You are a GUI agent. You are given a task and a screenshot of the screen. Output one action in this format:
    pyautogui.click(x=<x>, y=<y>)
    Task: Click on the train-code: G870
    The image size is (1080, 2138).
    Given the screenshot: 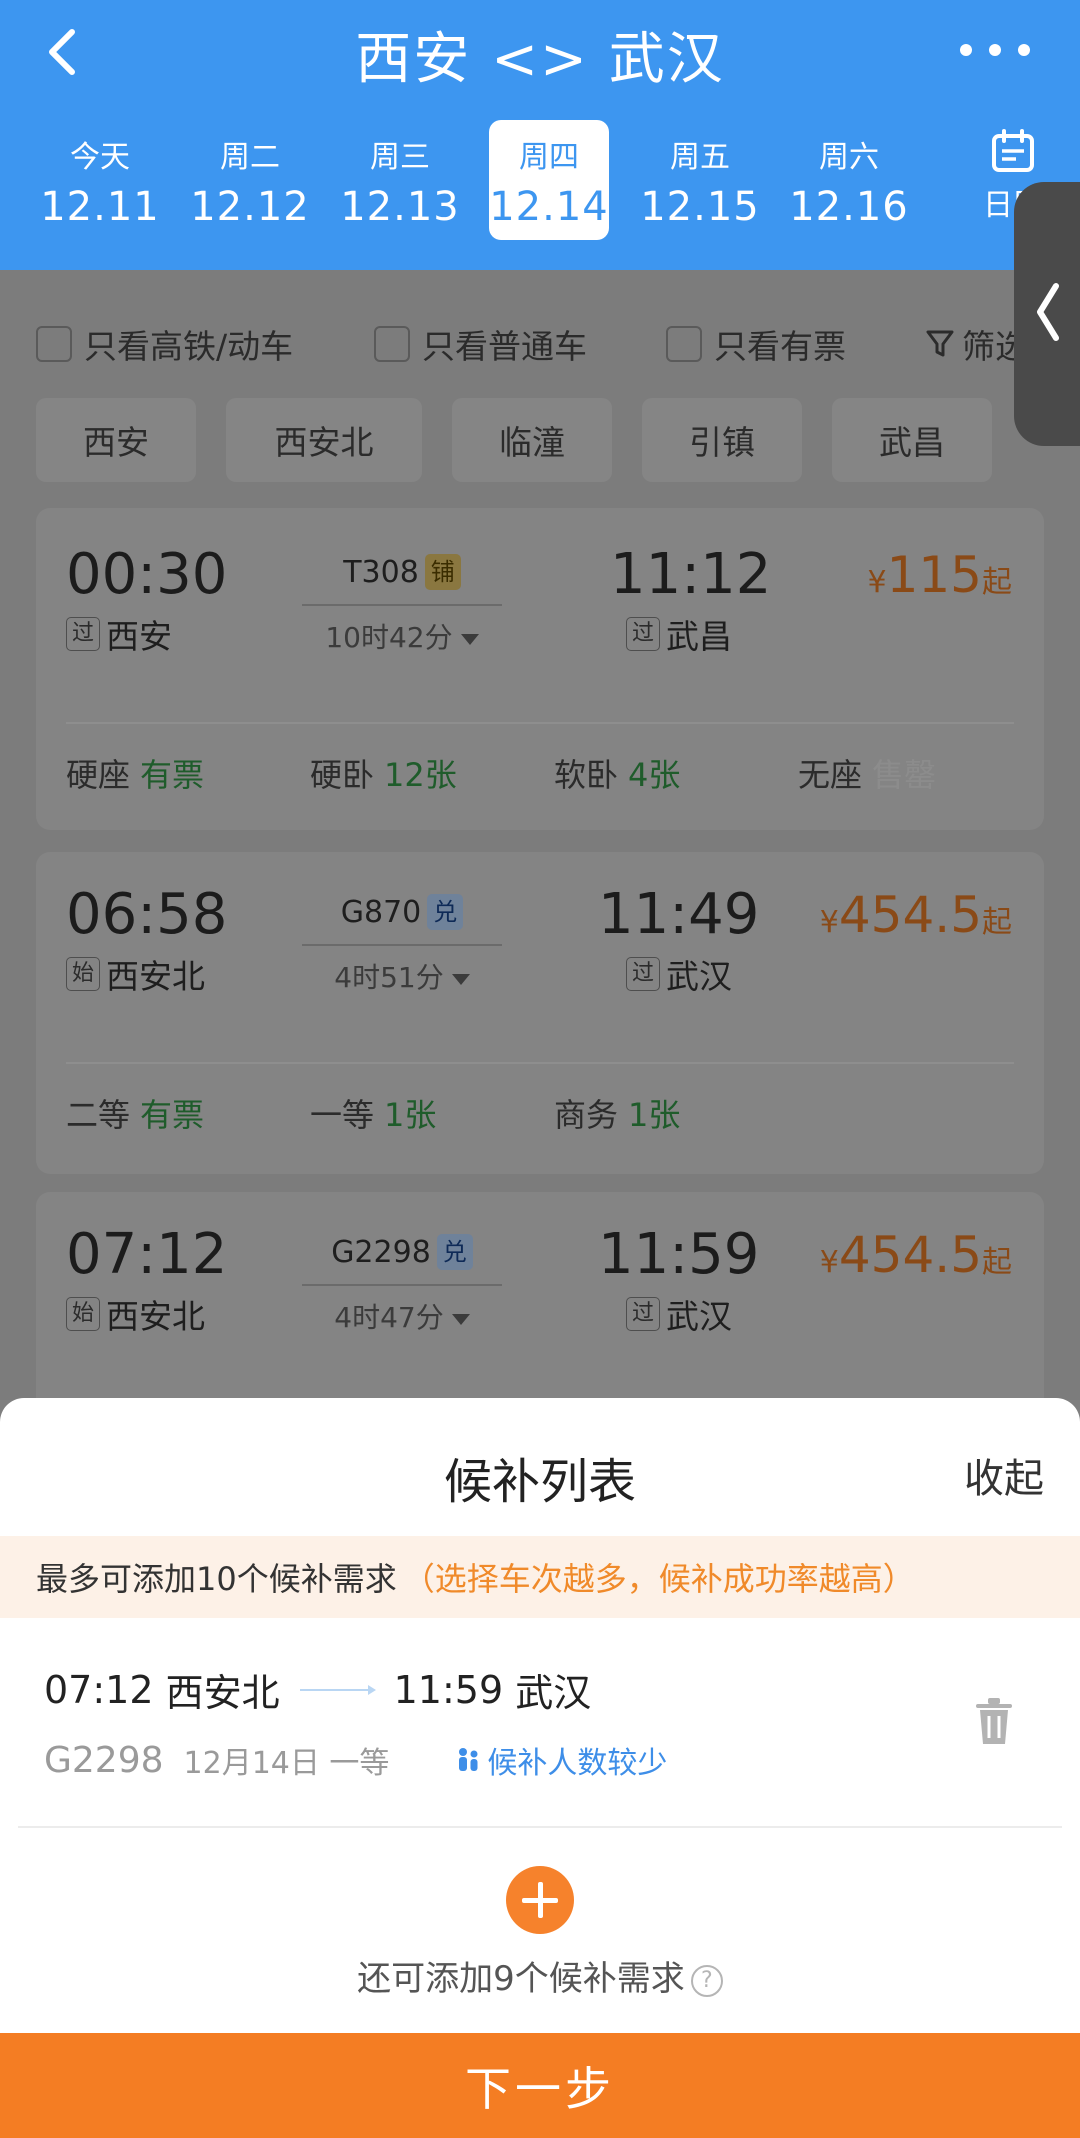 What is the action you would take?
    pyautogui.click(x=381, y=912)
    